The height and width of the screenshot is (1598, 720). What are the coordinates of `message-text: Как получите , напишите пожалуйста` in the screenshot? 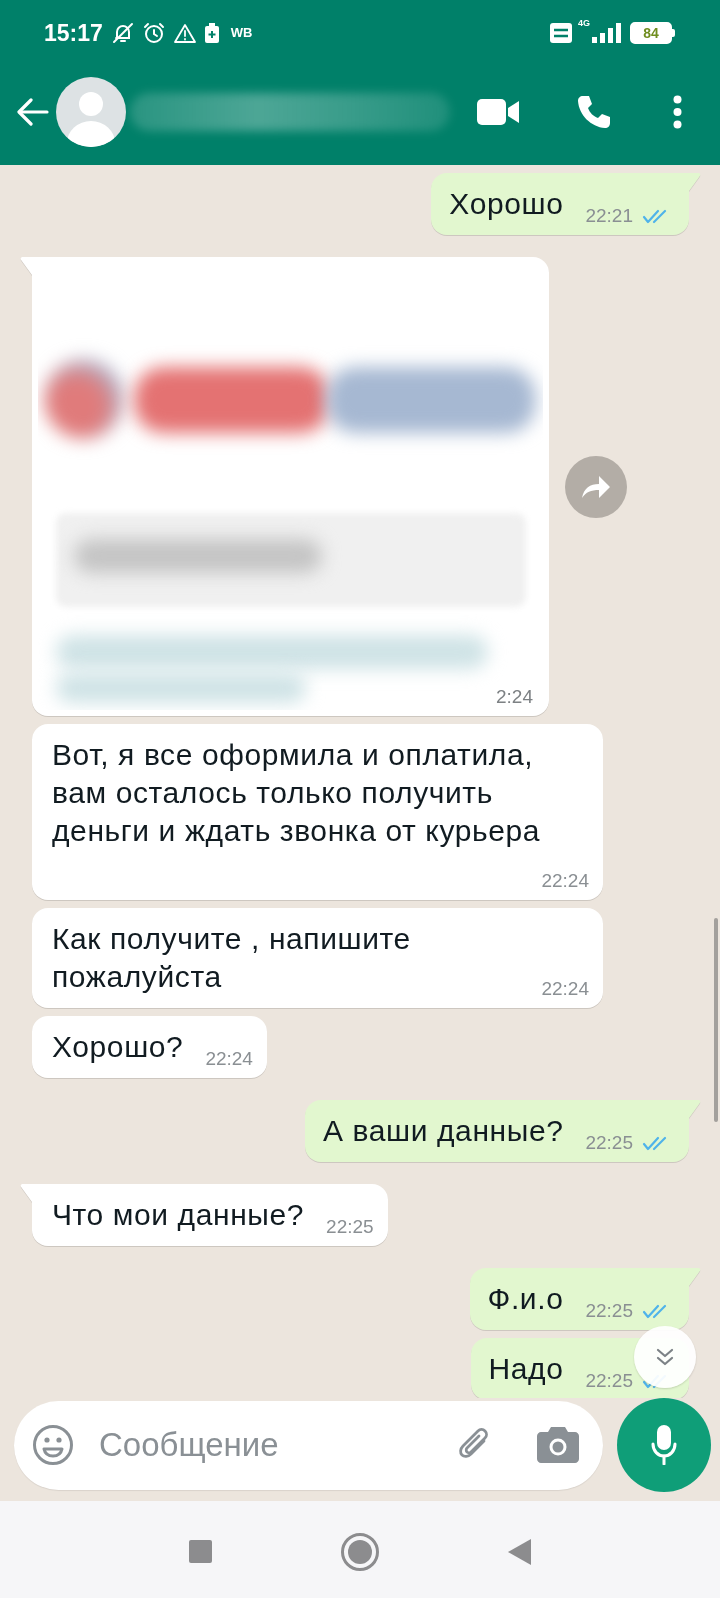 It's located at (231, 957).